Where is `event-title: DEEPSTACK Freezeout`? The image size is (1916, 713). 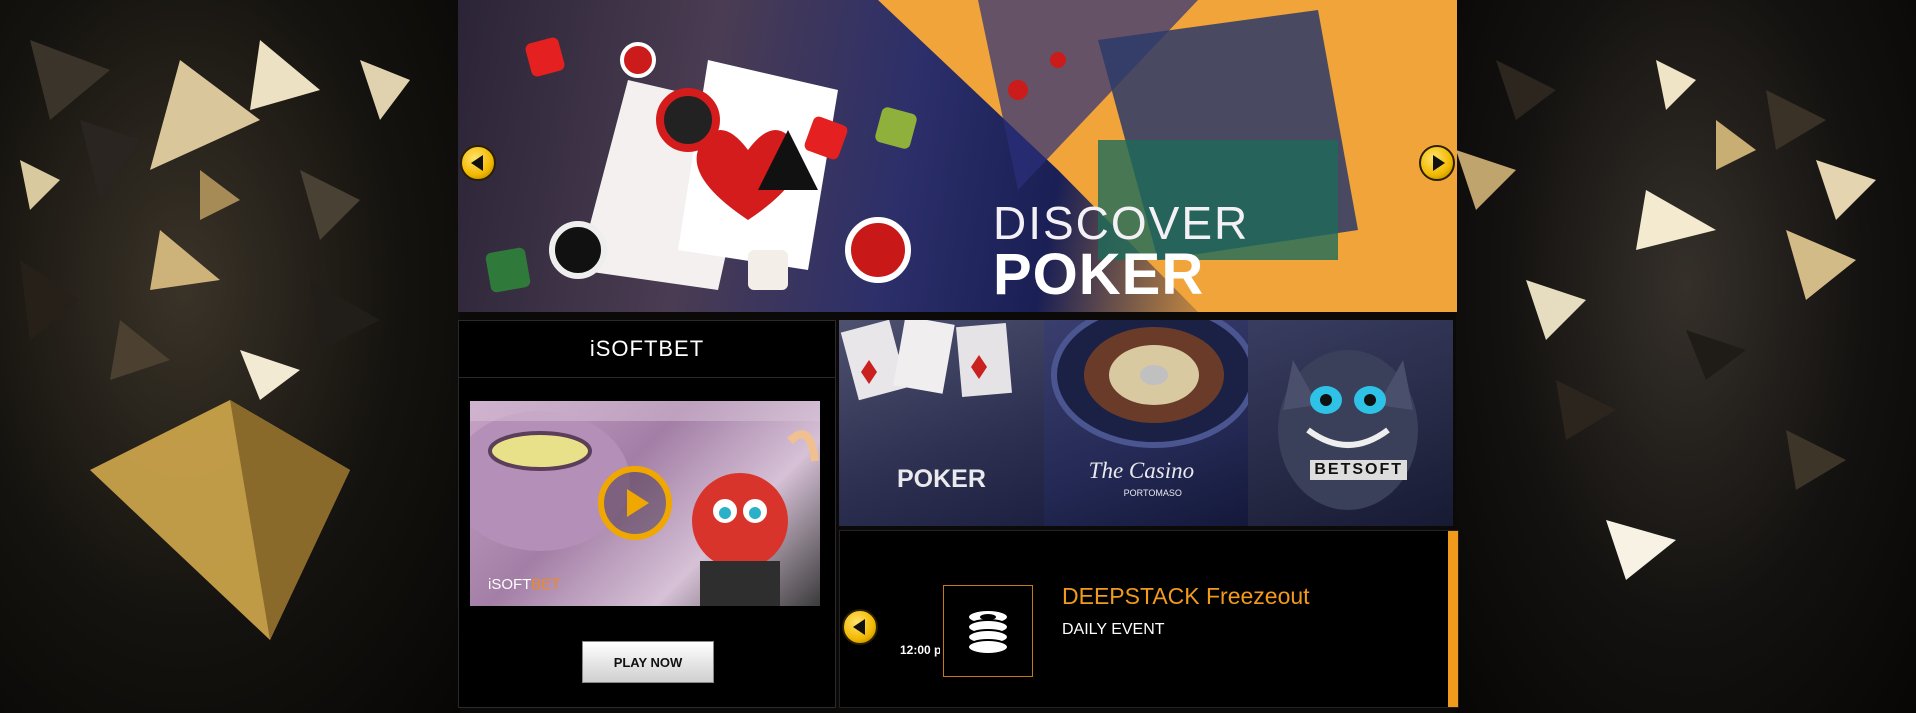
event-title: DEEPSTACK Freezeout is located at coordinates (1186, 596).